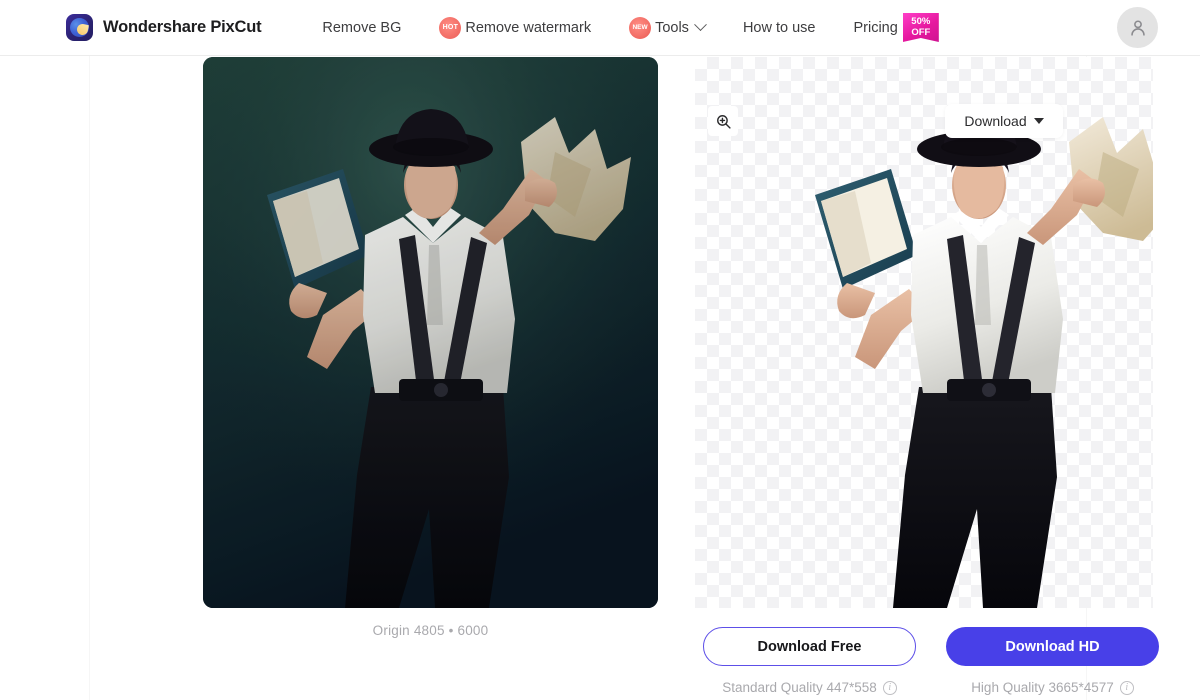  I want to click on nav-item-tools: NEW Tools, so click(667, 28).